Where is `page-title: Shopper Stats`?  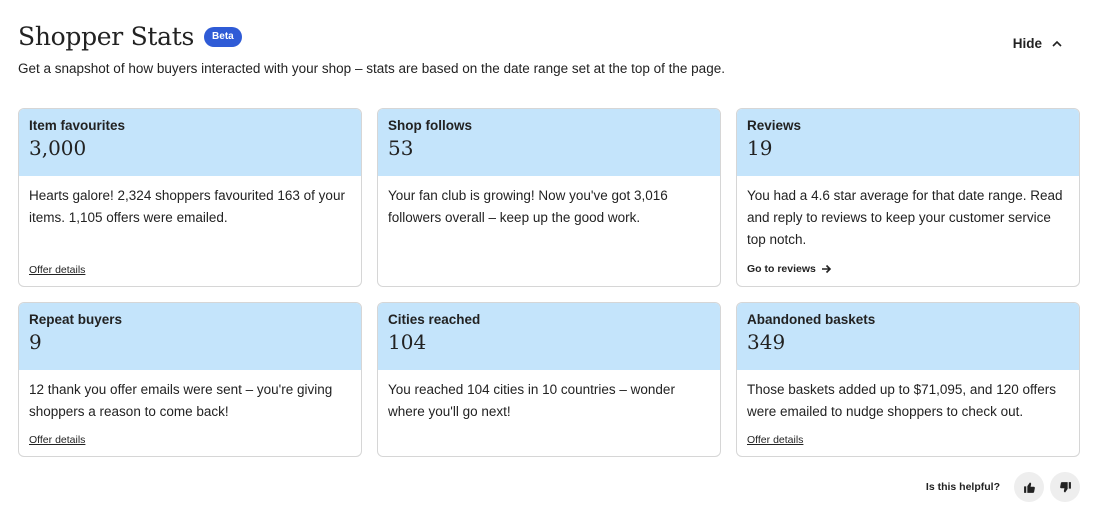
page-title: Shopper Stats is located at coordinates (106, 36).